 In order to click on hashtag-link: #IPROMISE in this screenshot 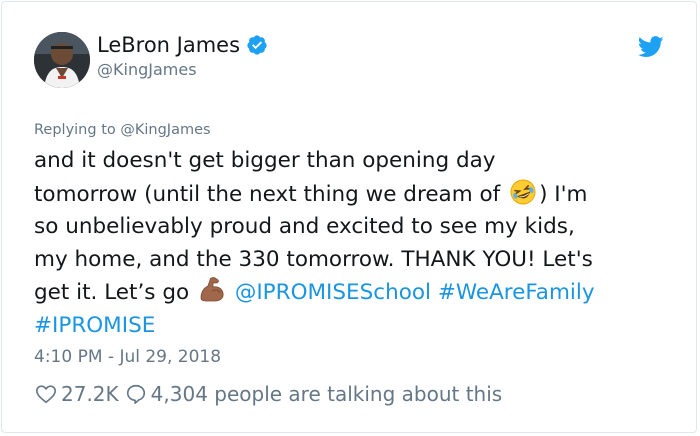, I will do `click(94, 325)`.